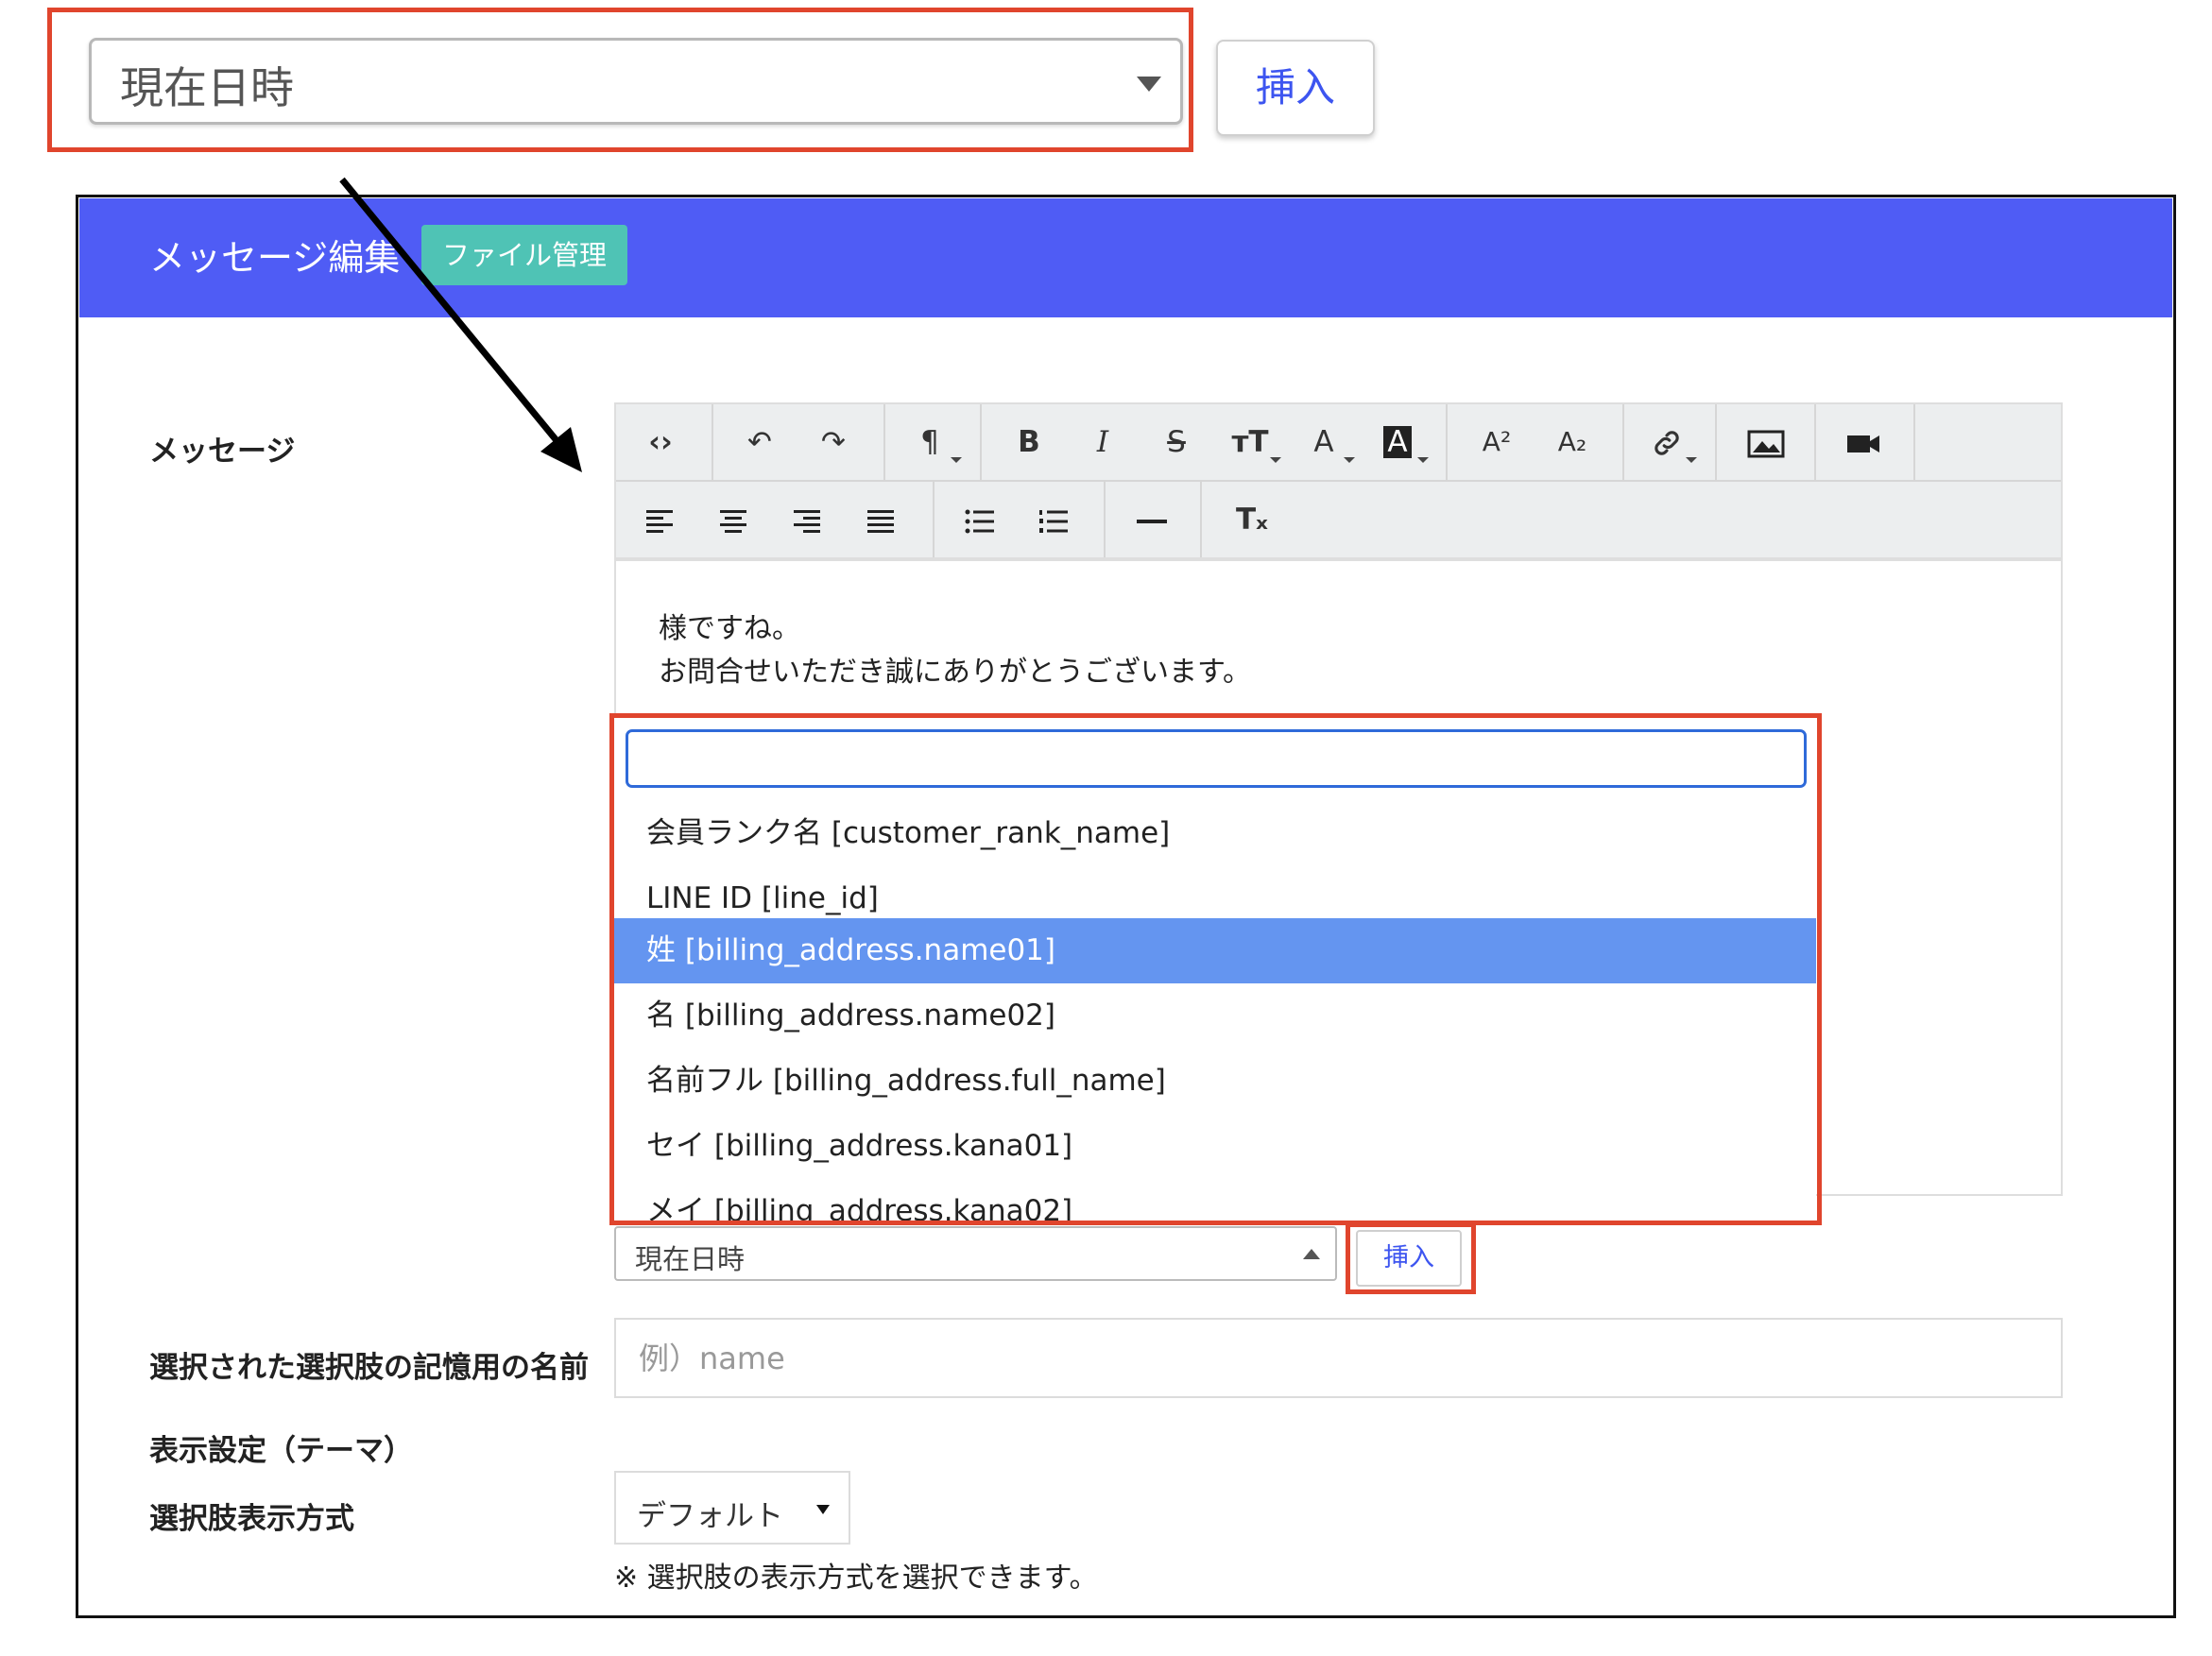 This screenshot has width=2212, height=1656. I want to click on align-center-glyph, so click(733, 521).